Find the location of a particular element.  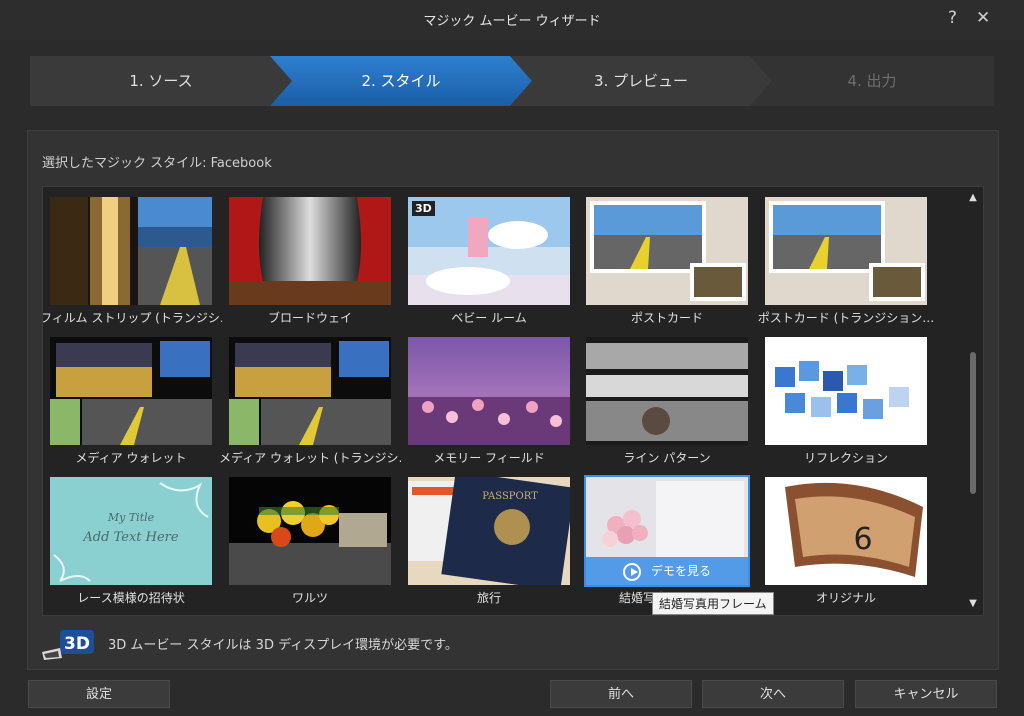

svg-text: 6 is located at coordinates (862, 539).